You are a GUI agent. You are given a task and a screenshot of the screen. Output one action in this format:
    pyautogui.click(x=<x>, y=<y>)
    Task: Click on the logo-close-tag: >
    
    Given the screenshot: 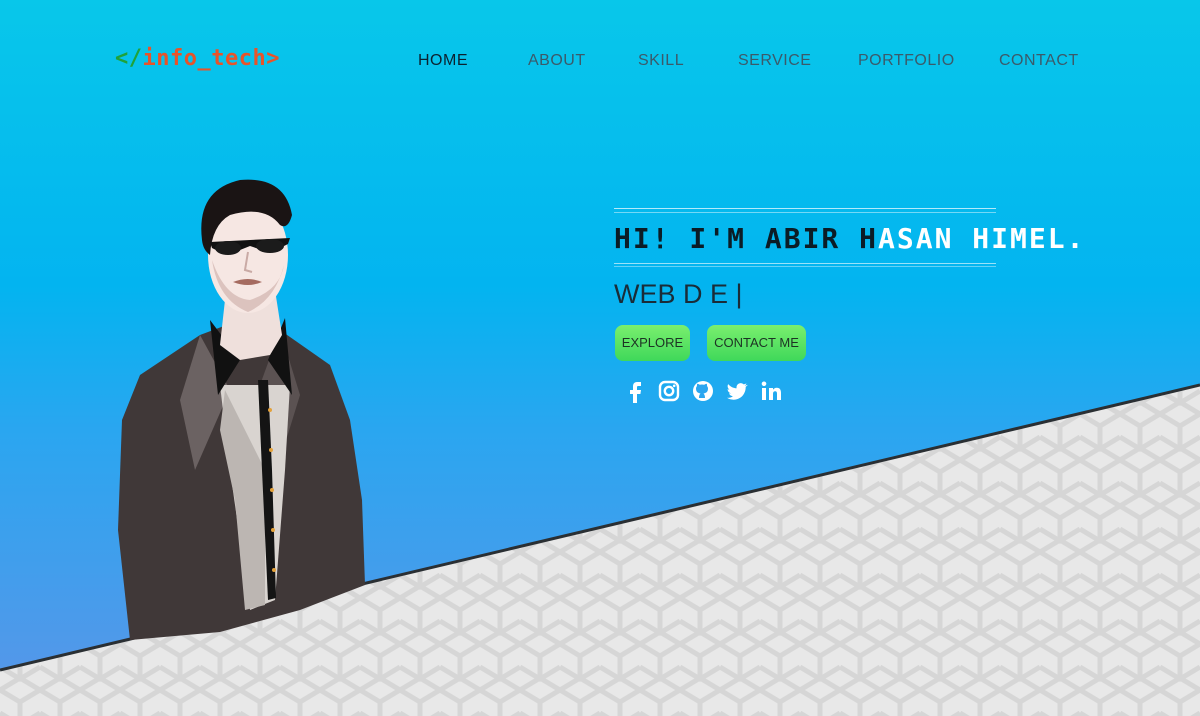 What is the action you would take?
    pyautogui.click(x=273, y=58)
    